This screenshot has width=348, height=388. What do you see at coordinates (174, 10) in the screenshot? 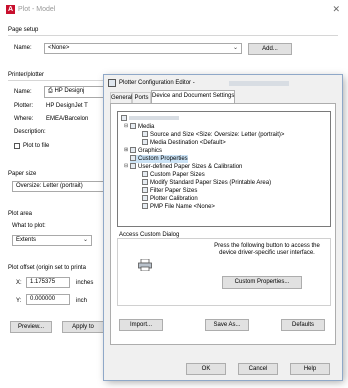
I see `plot-titlebar: A Plot - Model ✕` at bounding box center [174, 10].